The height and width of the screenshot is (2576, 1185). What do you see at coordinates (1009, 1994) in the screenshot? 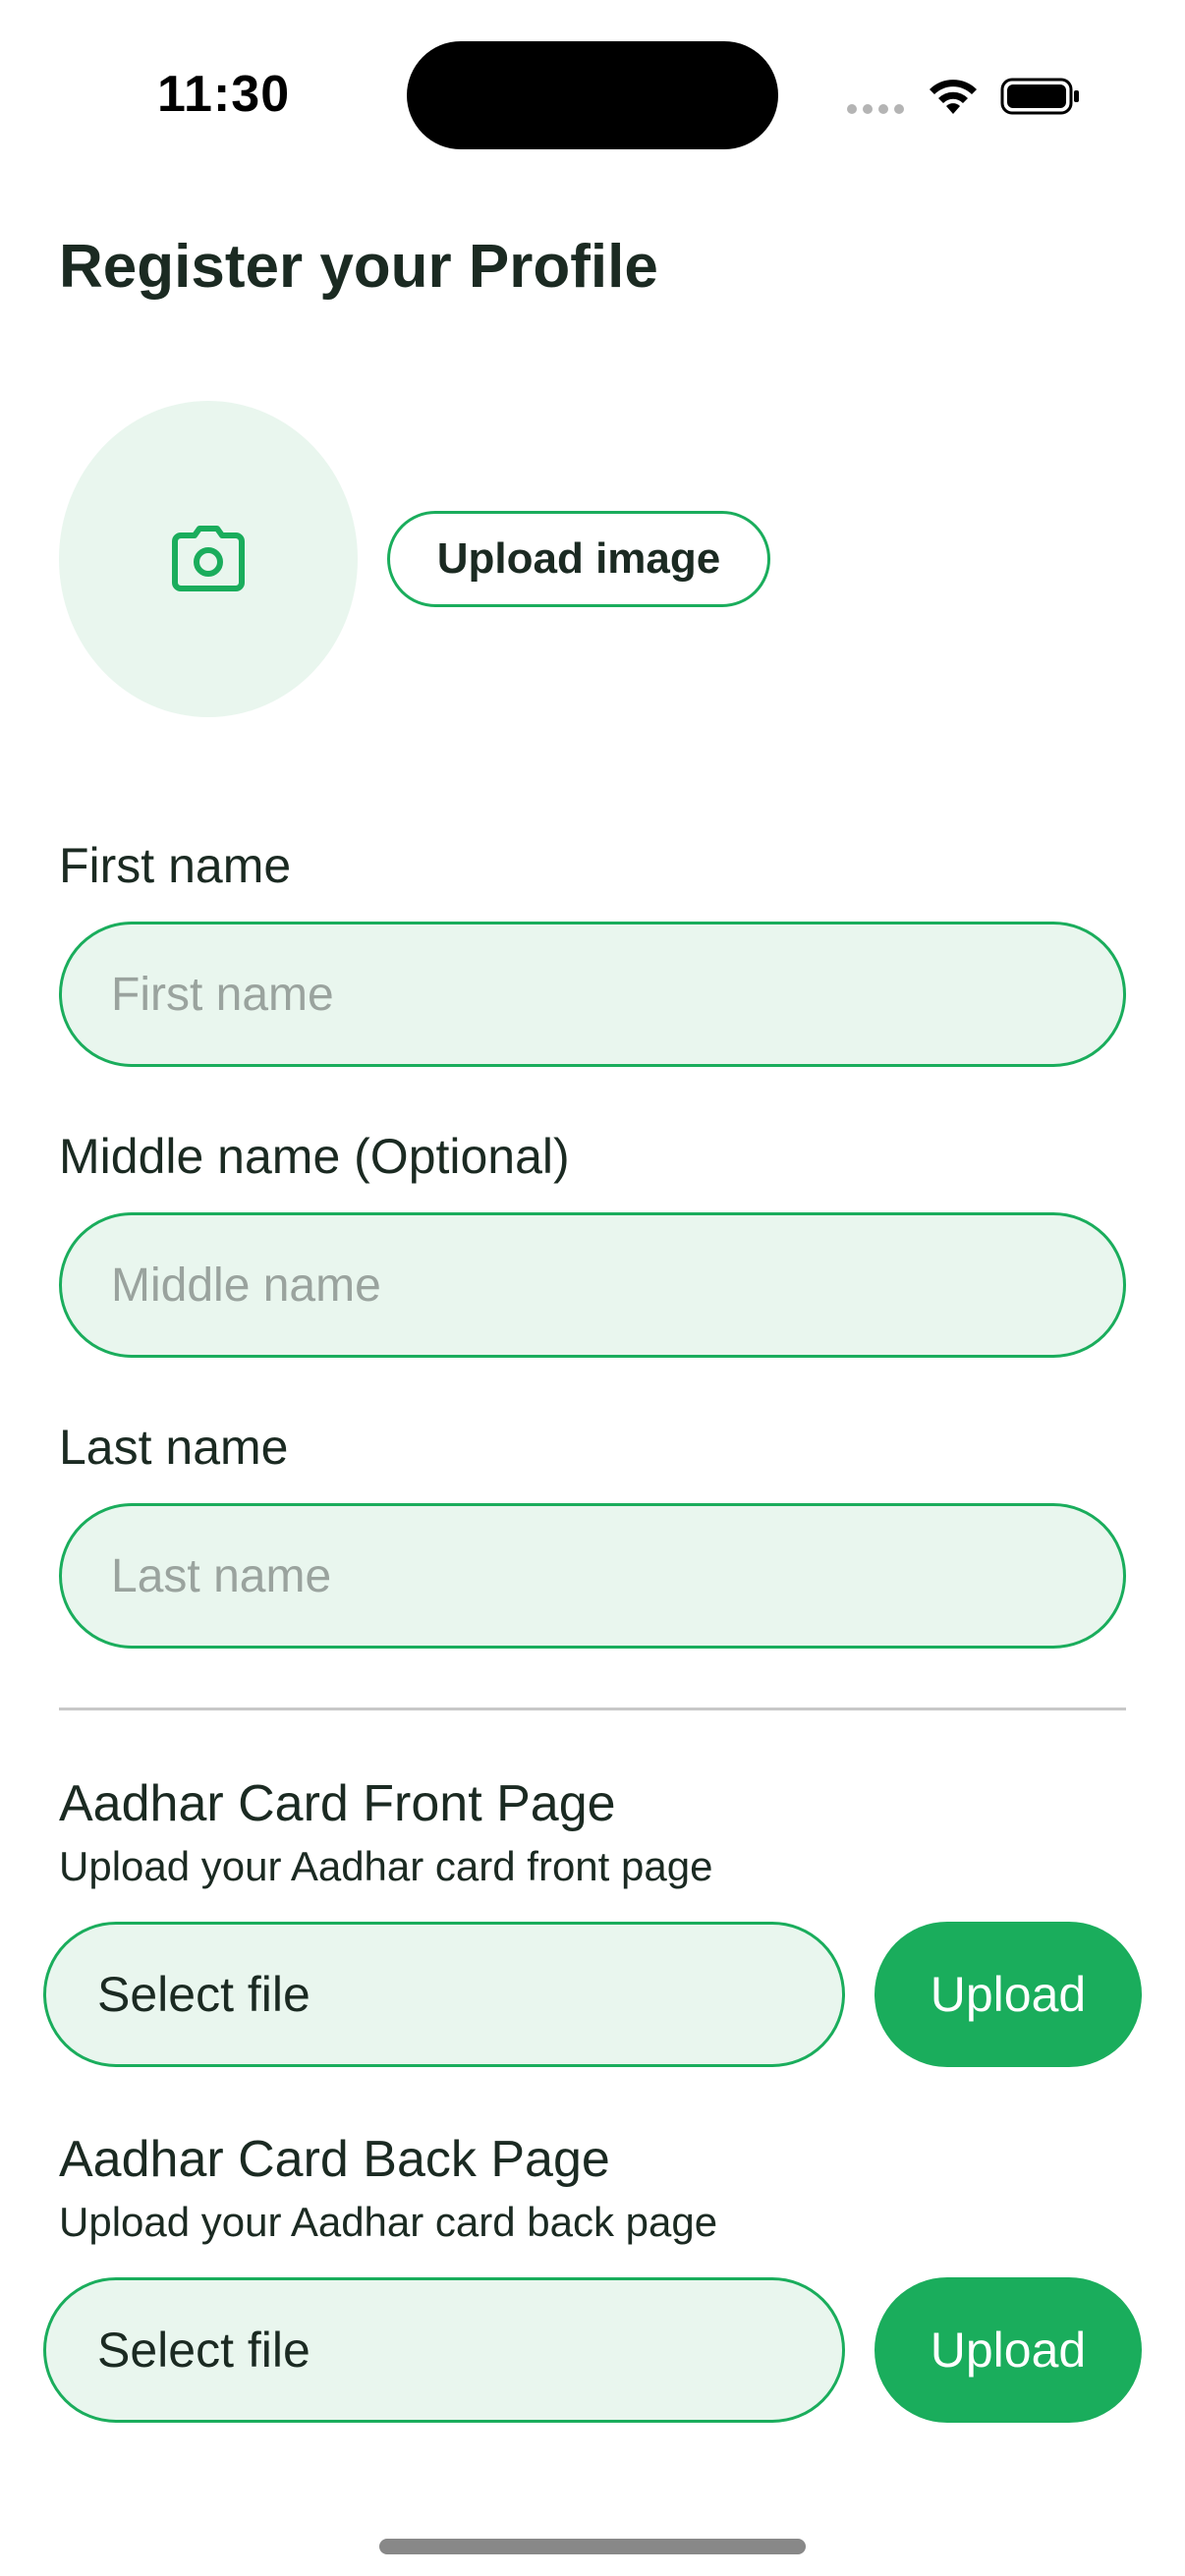
I see `aadhar-front-upload-button: Upload` at bounding box center [1009, 1994].